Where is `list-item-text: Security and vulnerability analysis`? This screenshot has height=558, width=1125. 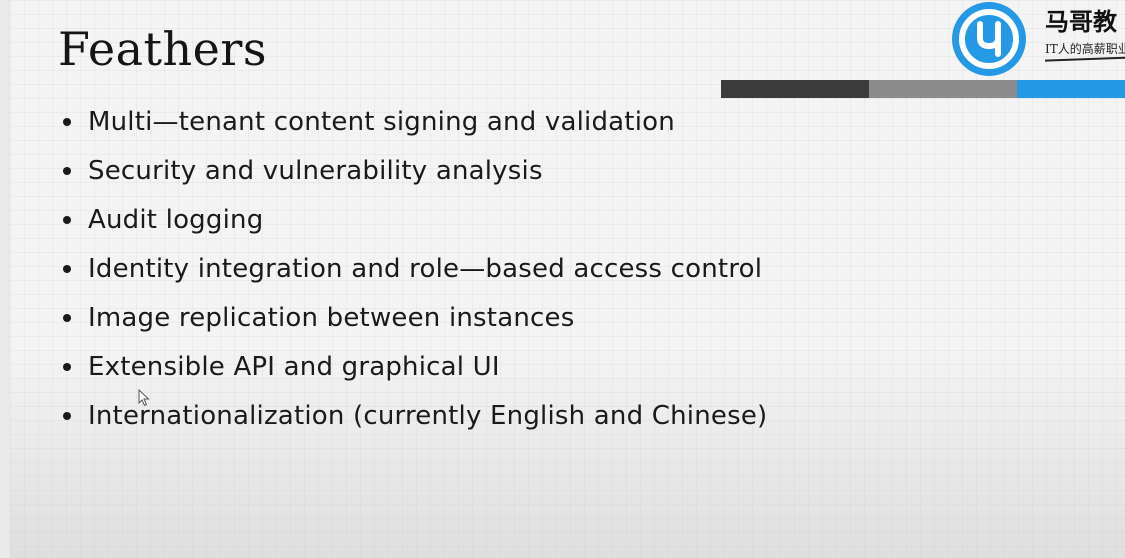 list-item-text: Security and vulnerability analysis is located at coordinates (315, 171).